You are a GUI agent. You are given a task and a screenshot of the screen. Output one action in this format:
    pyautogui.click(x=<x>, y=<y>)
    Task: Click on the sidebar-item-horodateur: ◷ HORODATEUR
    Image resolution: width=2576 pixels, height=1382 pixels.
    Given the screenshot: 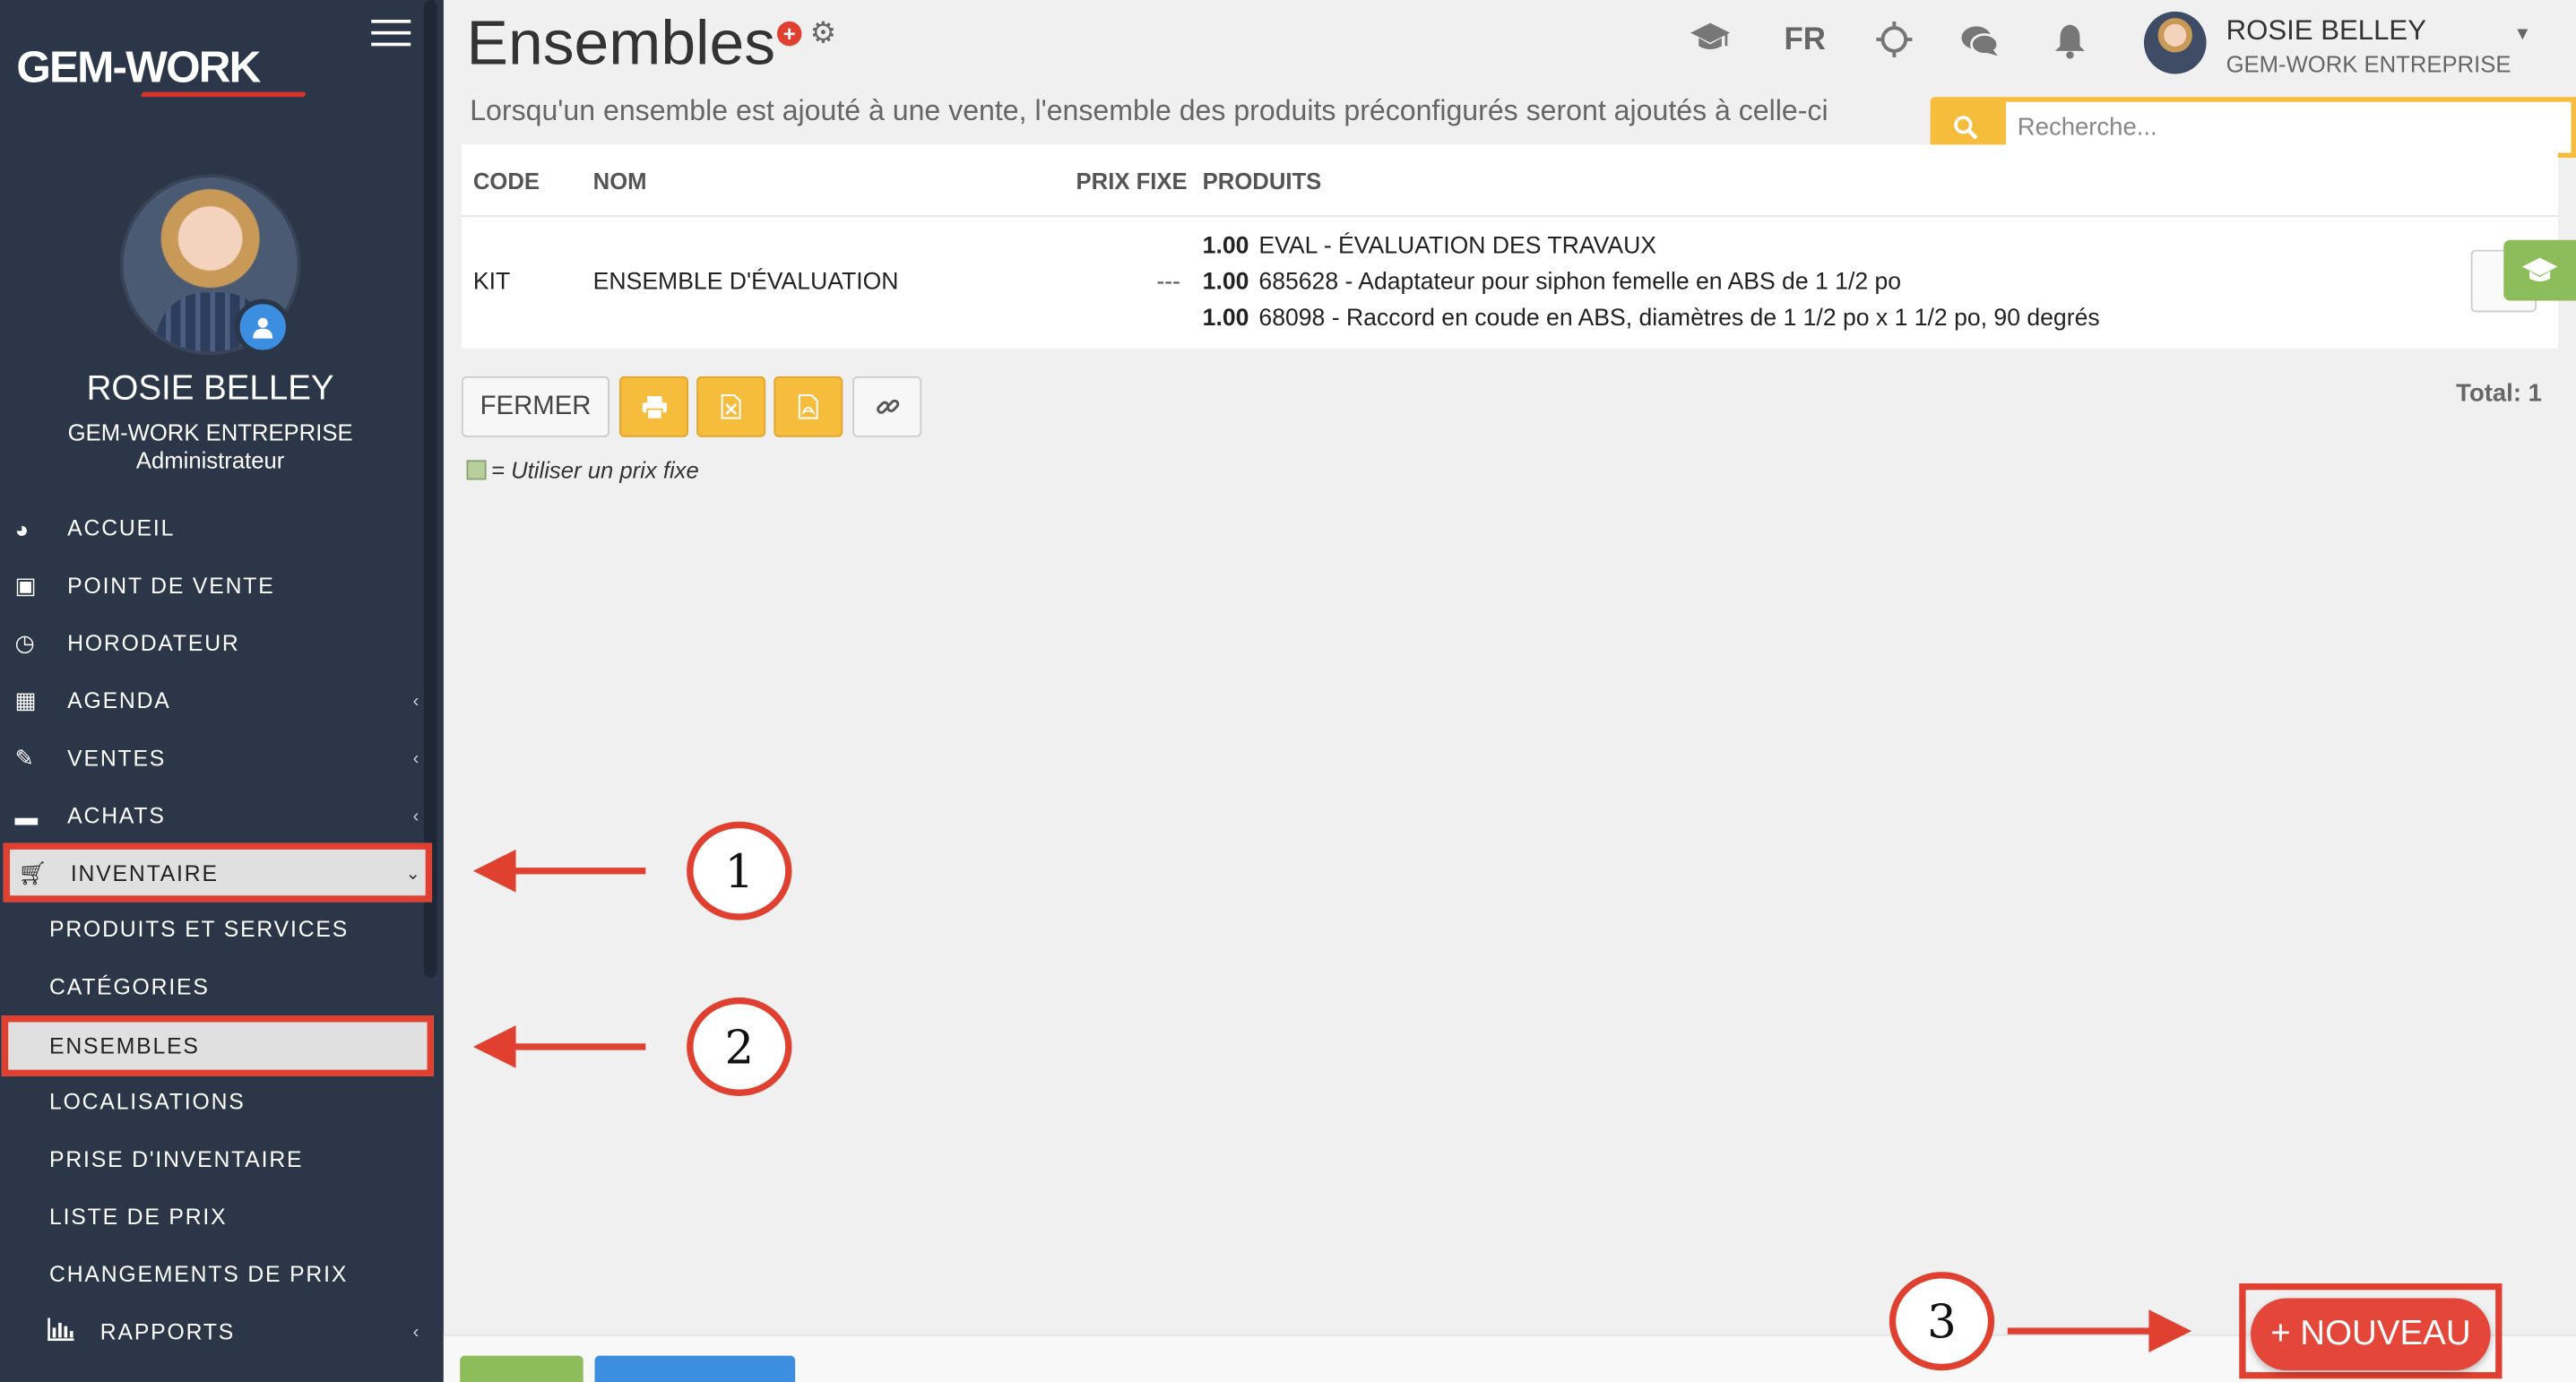 What is the action you would take?
    pyautogui.click(x=215, y=644)
    